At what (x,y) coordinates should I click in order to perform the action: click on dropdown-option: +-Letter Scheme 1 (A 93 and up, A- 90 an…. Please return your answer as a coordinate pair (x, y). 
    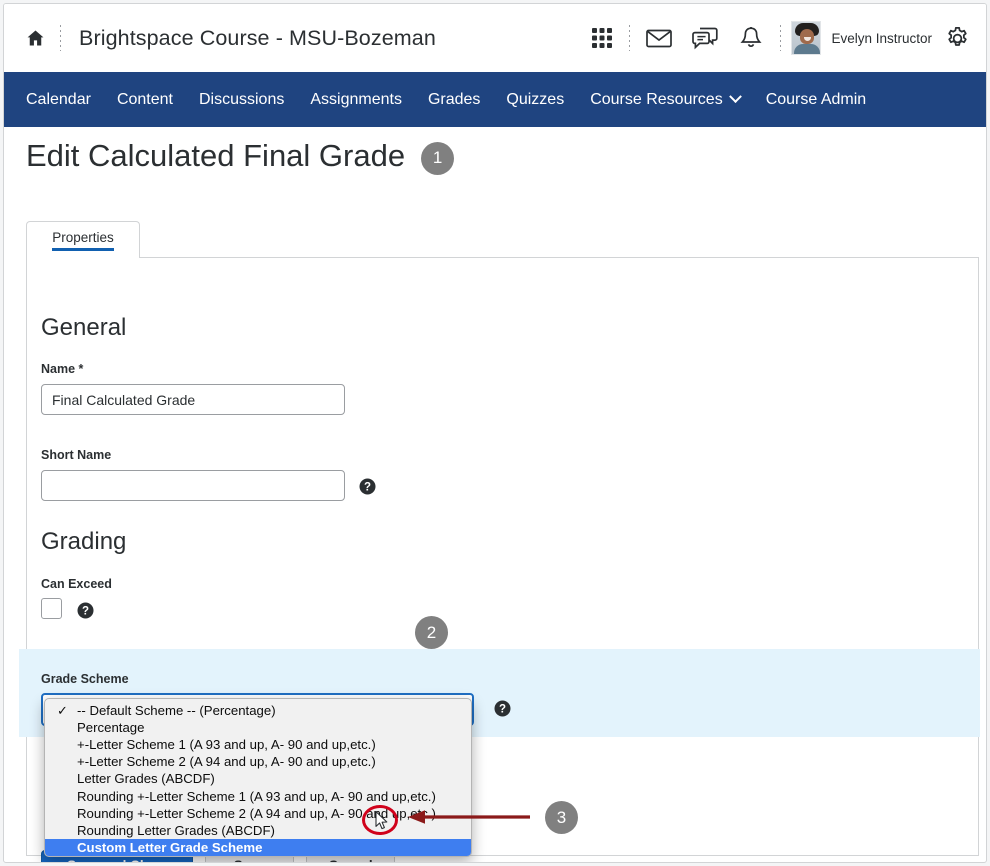
    Looking at the image, I should click on (258, 744).